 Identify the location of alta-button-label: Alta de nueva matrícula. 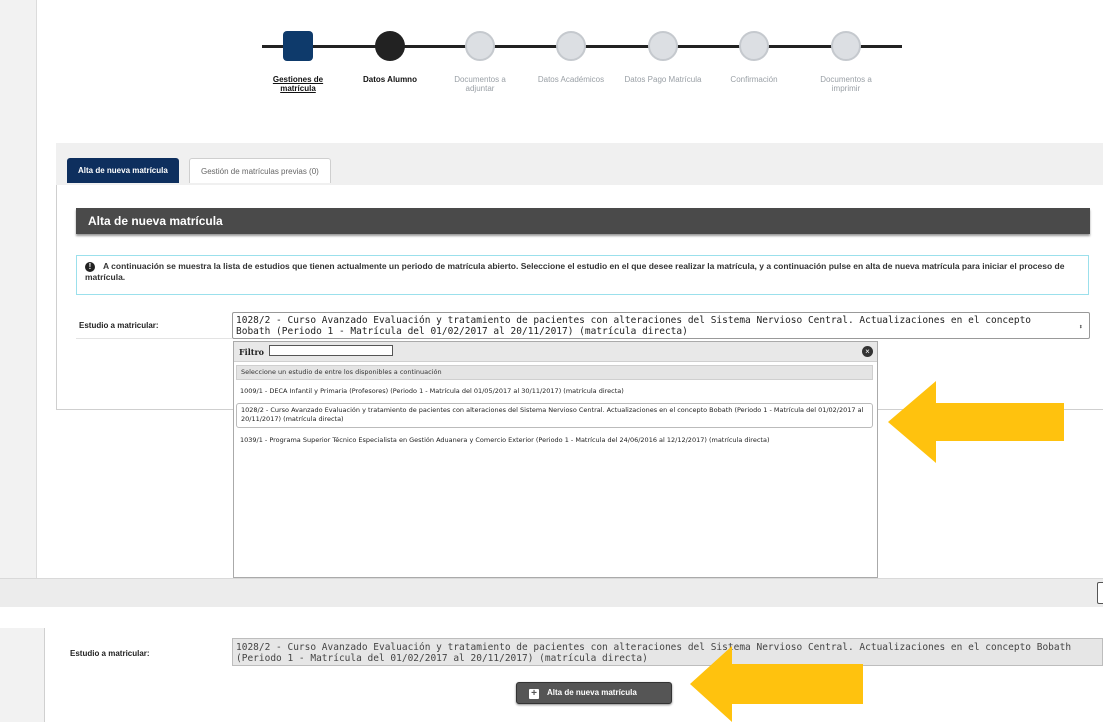
(592, 692).